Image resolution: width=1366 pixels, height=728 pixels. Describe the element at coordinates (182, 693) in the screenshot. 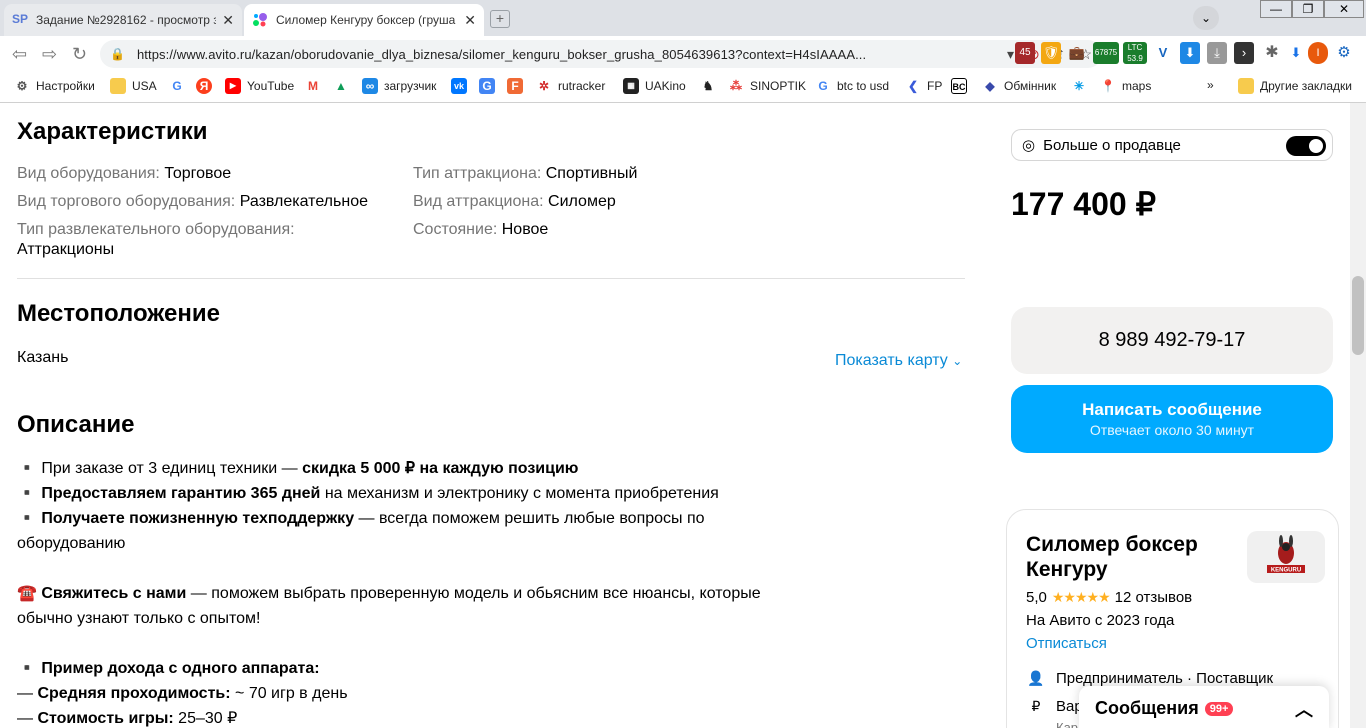

I see `desc-line: — Средняя проходимость: ~ 70 игр в день` at that location.